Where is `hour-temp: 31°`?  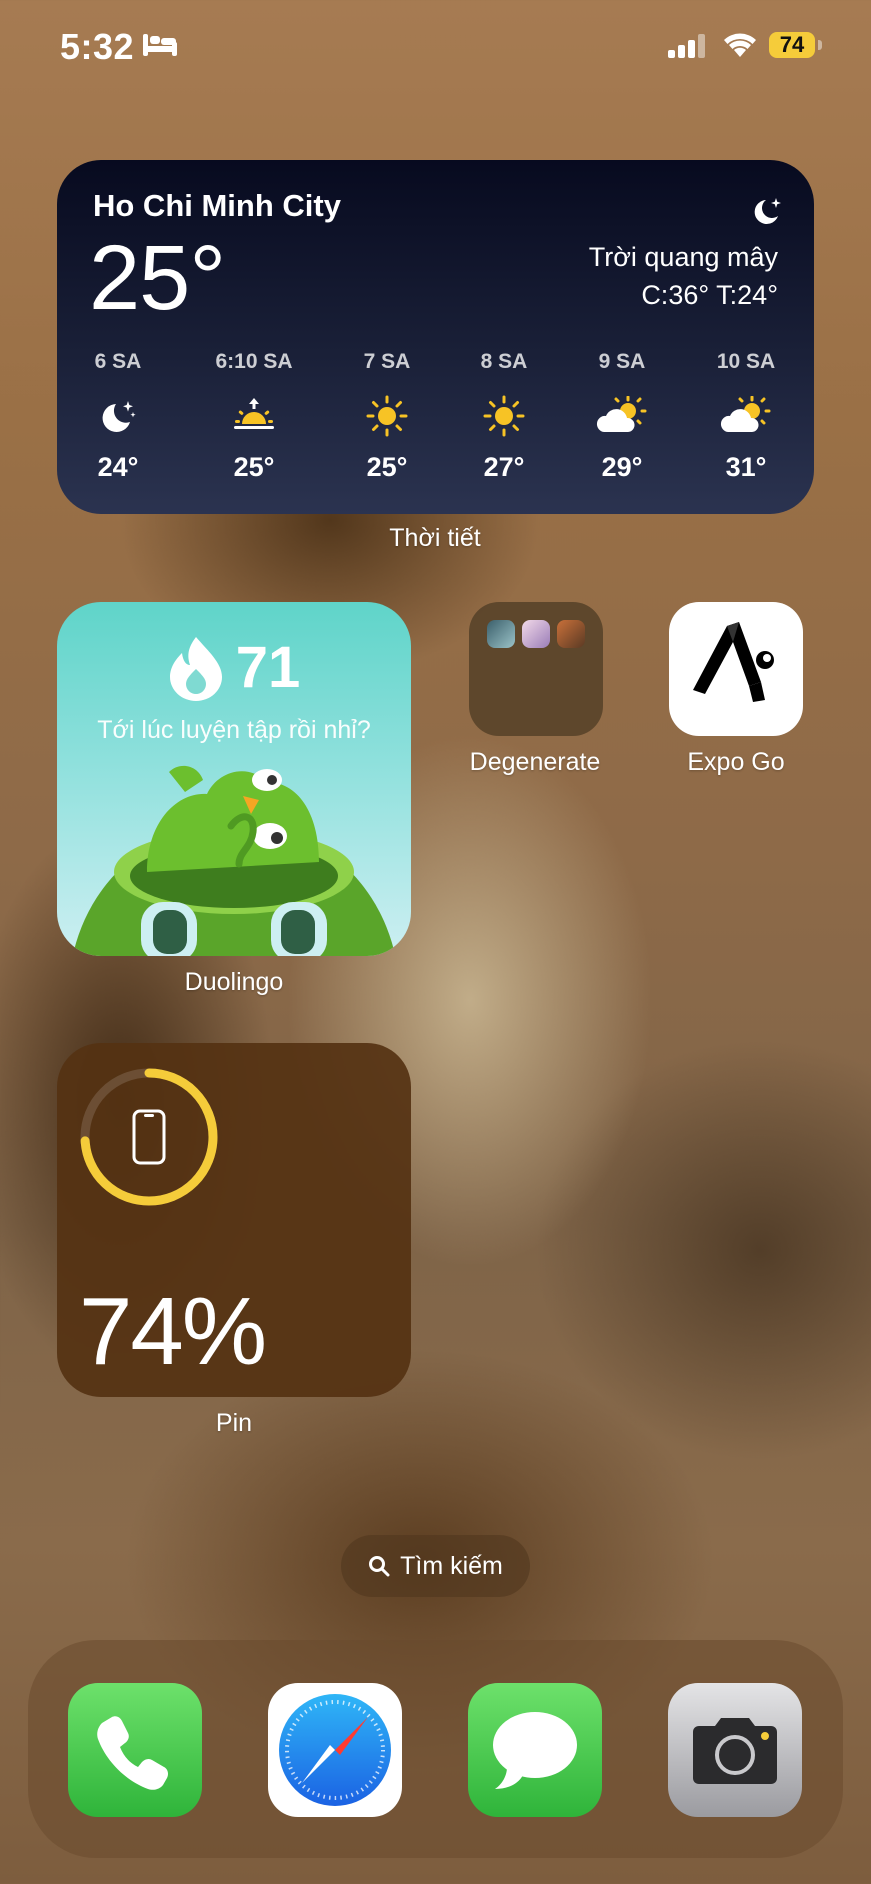 hour-temp: 31° is located at coordinates (746, 467).